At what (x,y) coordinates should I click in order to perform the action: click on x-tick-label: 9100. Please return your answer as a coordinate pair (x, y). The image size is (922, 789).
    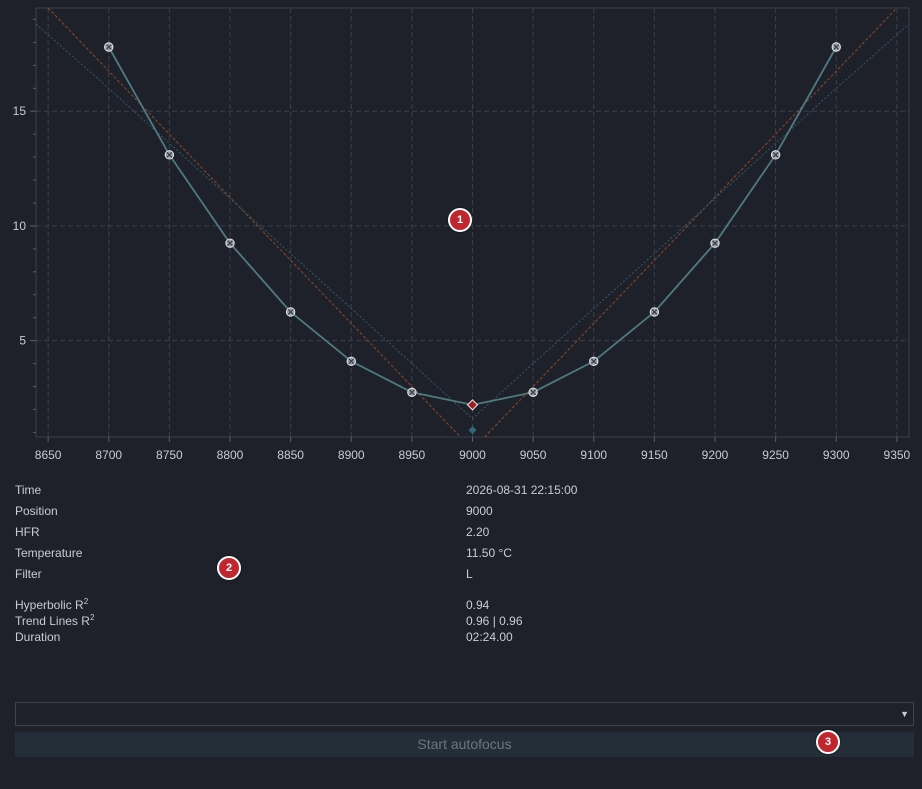
    Looking at the image, I should click on (593, 455).